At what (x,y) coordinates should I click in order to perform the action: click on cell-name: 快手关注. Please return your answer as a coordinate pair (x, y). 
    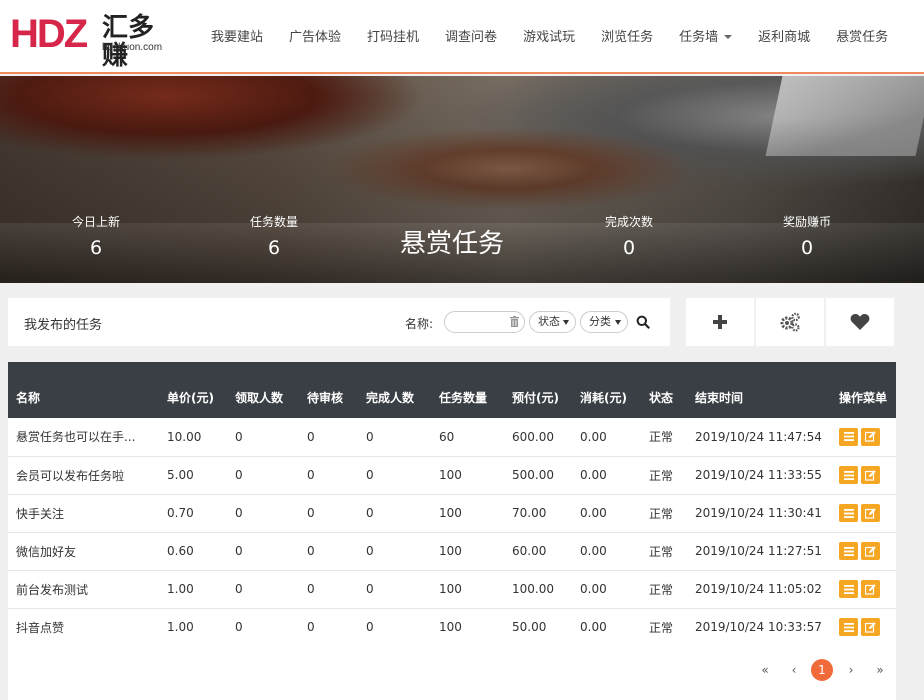
    Looking at the image, I should click on (83, 513).